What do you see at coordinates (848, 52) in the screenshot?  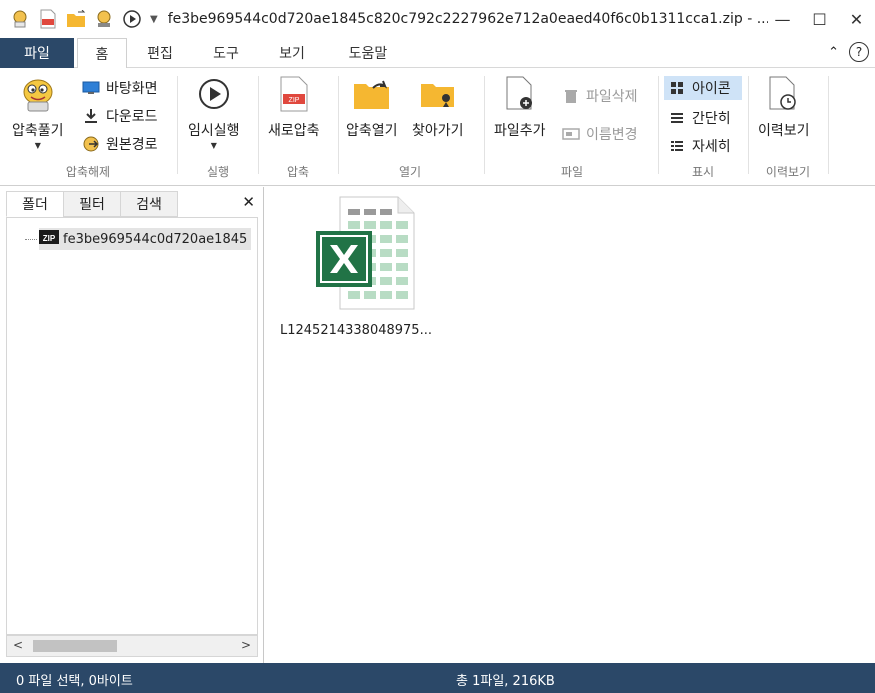 I see `tabbar-right: ⌃ ?` at bounding box center [848, 52].